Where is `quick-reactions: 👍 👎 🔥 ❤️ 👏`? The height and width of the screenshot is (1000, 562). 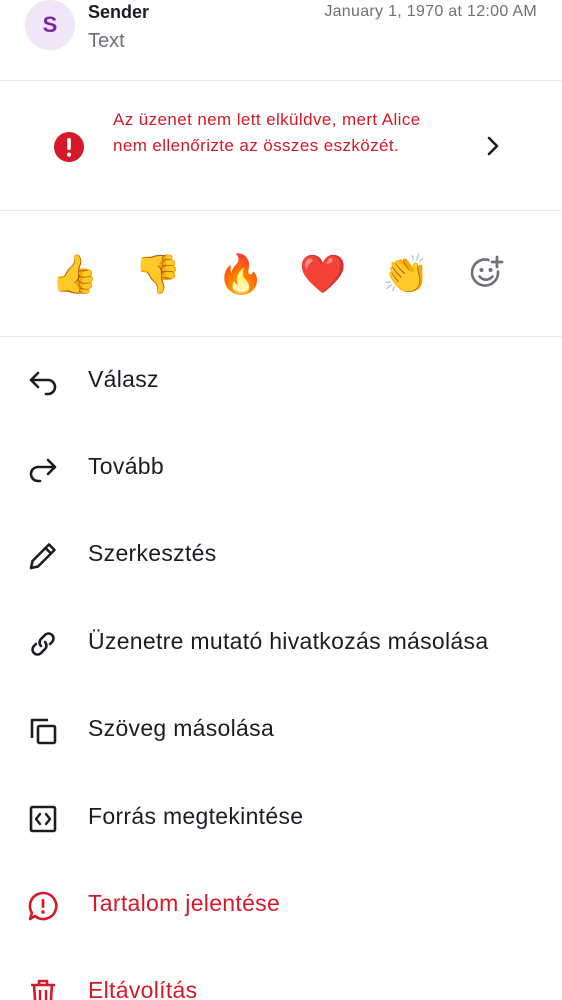 quick-reactions: 👍 👎 🔥 ❤️ 👏 is located at coordinates (281, 274).